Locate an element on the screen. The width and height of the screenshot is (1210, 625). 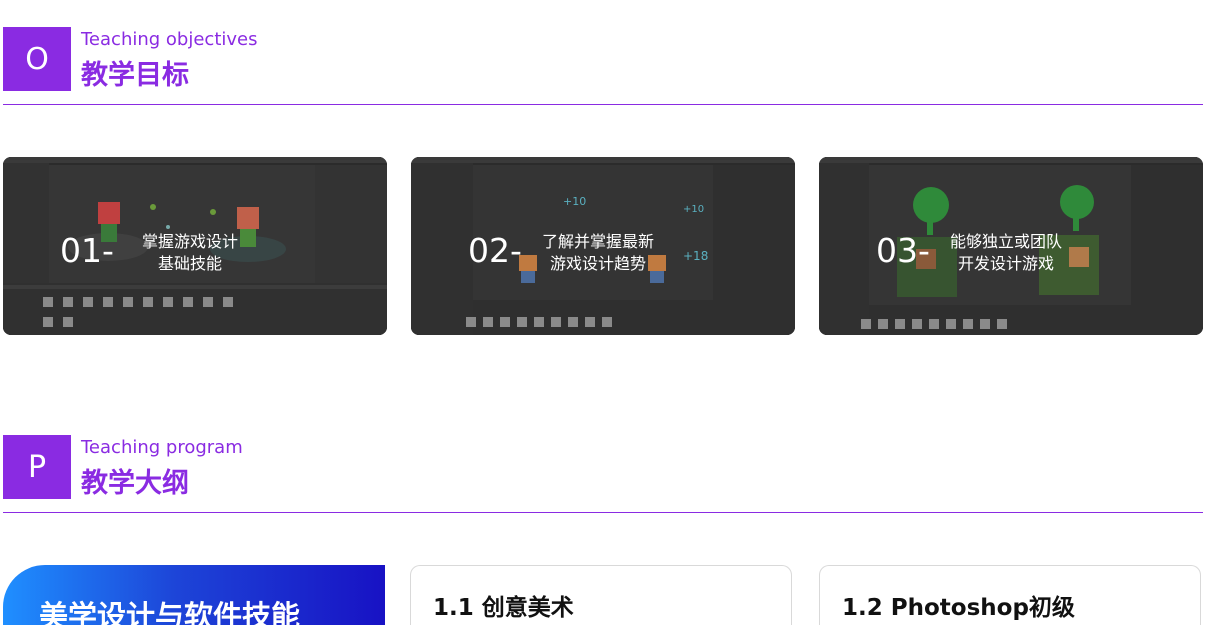
program-outline: 美学设计与软件技能 1.1 创意美术 1.2 Photoshop初级 is located at coordinates (603, 595).